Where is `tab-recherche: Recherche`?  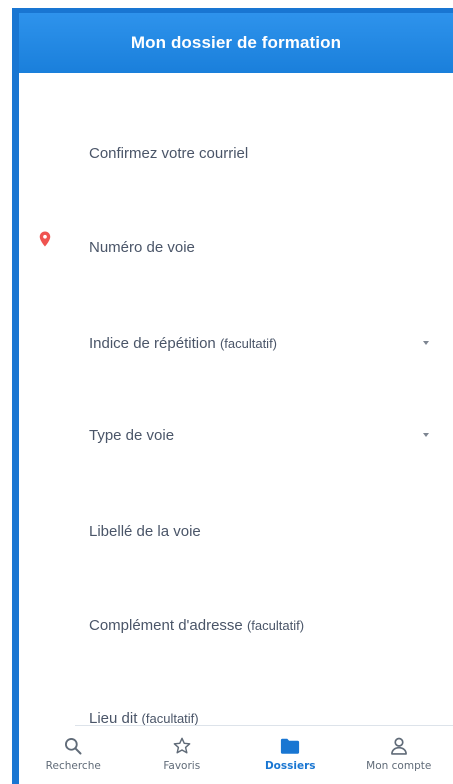
tab-recherche: Recherche is located at coordinates (73, 755).